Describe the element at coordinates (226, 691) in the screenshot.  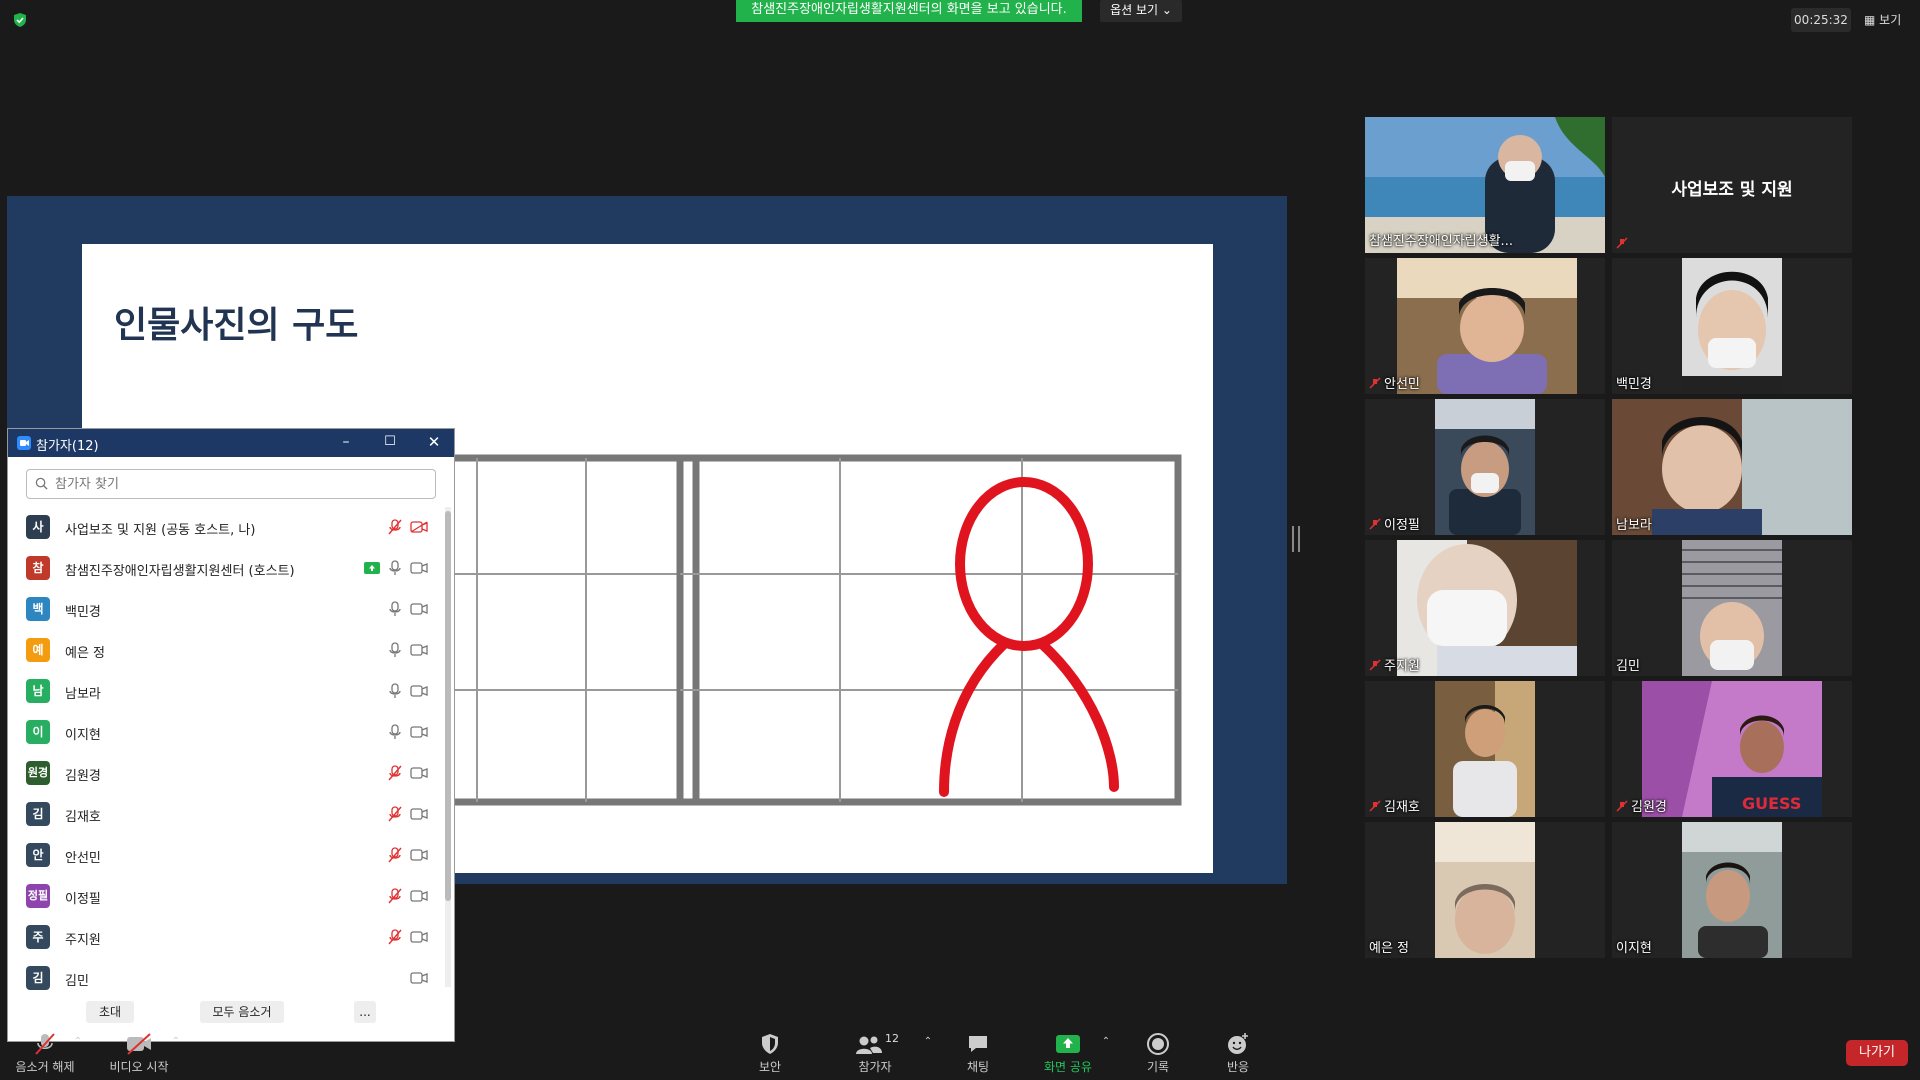
I see `participant-row: 남 남보라` at that location.